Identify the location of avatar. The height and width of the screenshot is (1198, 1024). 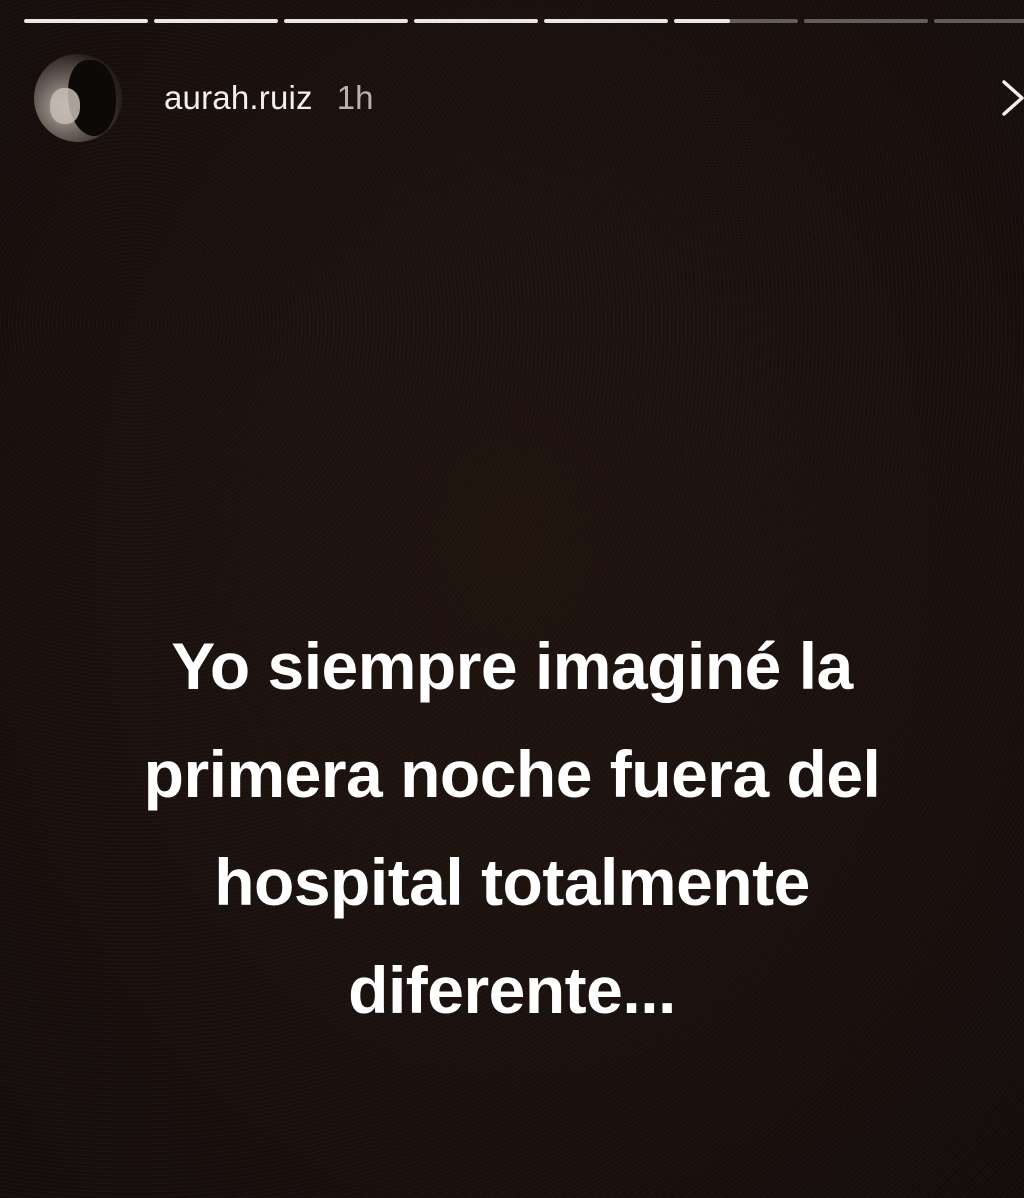
(78, 98).